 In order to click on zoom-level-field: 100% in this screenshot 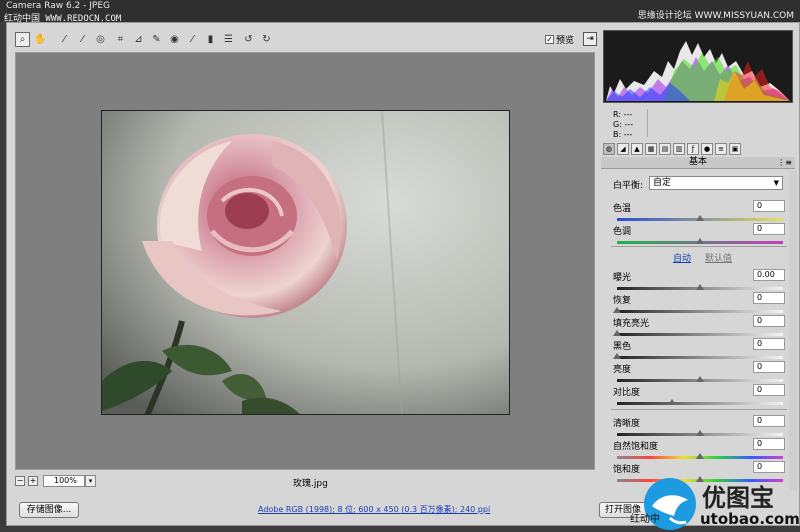, I will do `click(64, 481)`.